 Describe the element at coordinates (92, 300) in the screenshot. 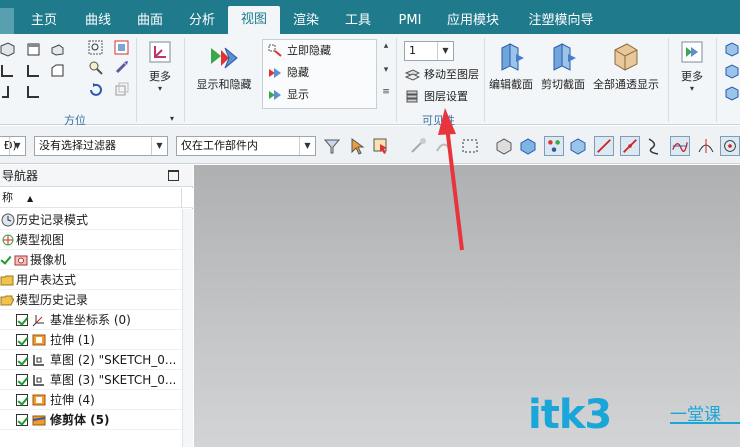

I see `tree-item-model-history: 模型历史记录` at that location.